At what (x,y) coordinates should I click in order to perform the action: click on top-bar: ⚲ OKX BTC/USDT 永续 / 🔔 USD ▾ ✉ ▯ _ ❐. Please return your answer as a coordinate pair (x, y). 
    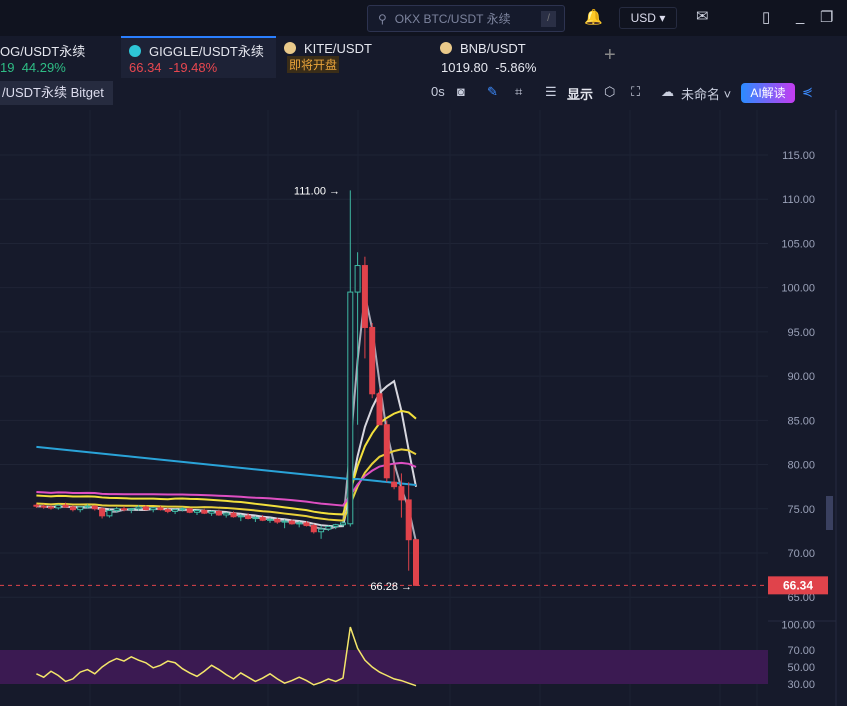
    Looking at the image, I should click on (423, 18).